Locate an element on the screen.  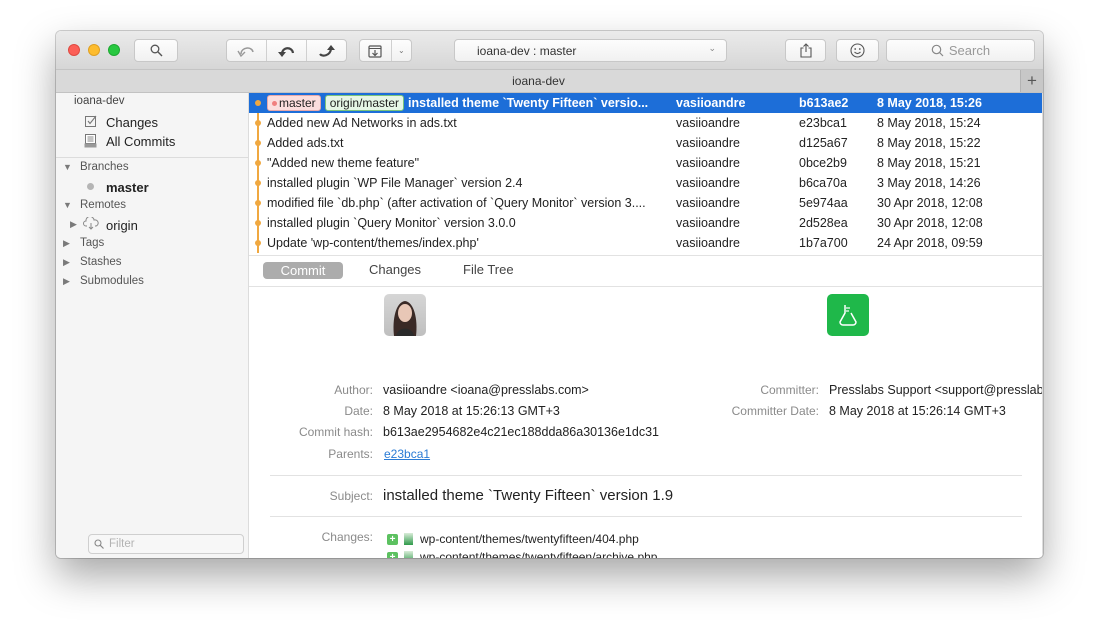
parent-commit-link: e23bca1 is located at coordinates (407, 454).